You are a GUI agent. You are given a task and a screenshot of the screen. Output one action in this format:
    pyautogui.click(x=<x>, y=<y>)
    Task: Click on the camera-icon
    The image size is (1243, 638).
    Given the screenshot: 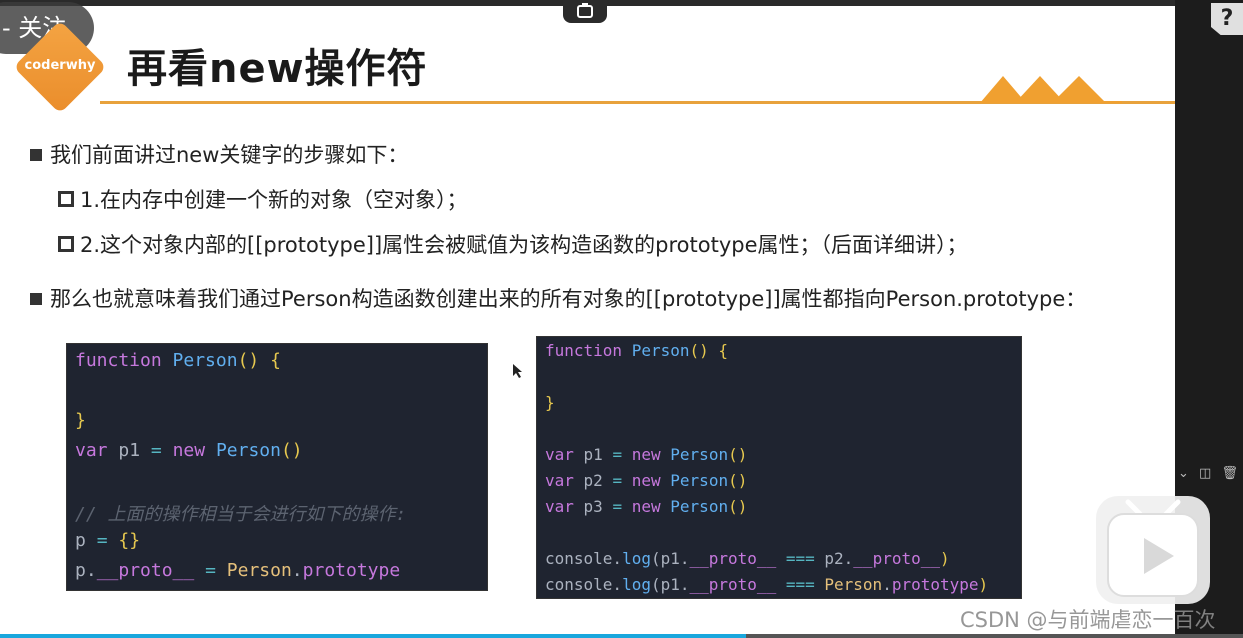 What is the action you would take?
    pyautogui.click(x=585, y=10)
    